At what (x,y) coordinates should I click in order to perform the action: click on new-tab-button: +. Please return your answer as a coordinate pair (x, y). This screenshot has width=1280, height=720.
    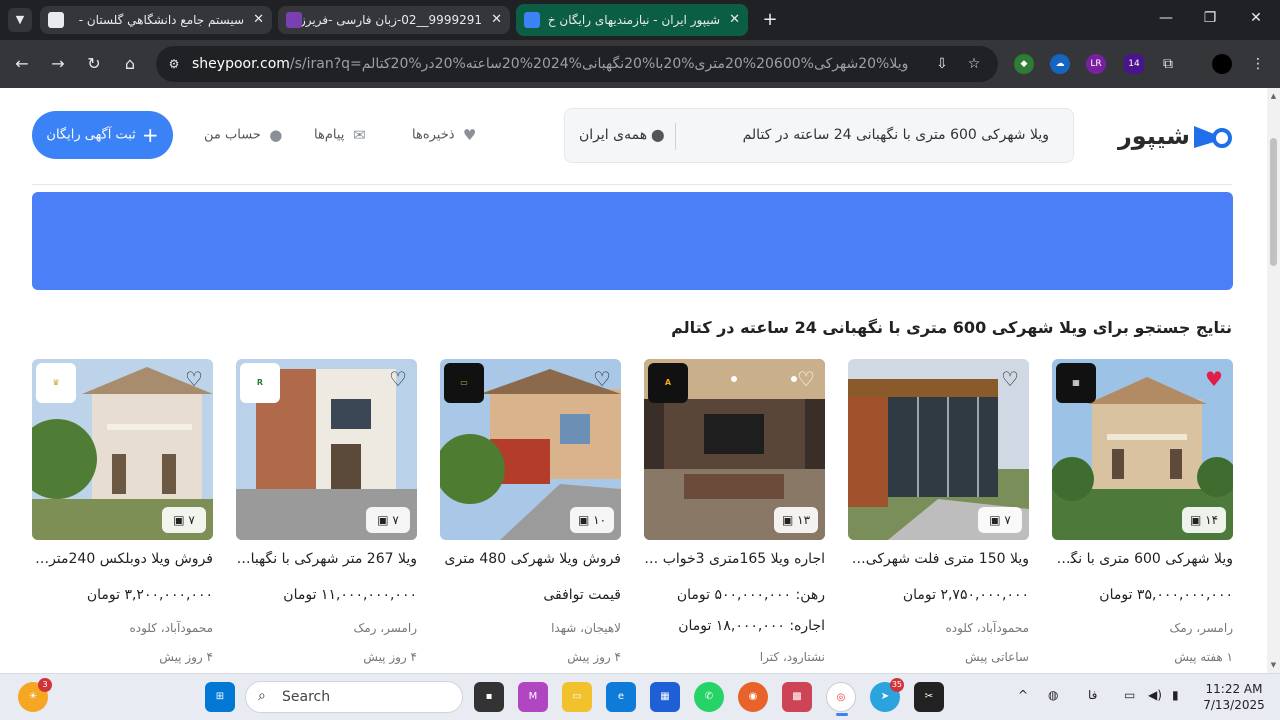
    Looking at the image, I should click on (770, 20).